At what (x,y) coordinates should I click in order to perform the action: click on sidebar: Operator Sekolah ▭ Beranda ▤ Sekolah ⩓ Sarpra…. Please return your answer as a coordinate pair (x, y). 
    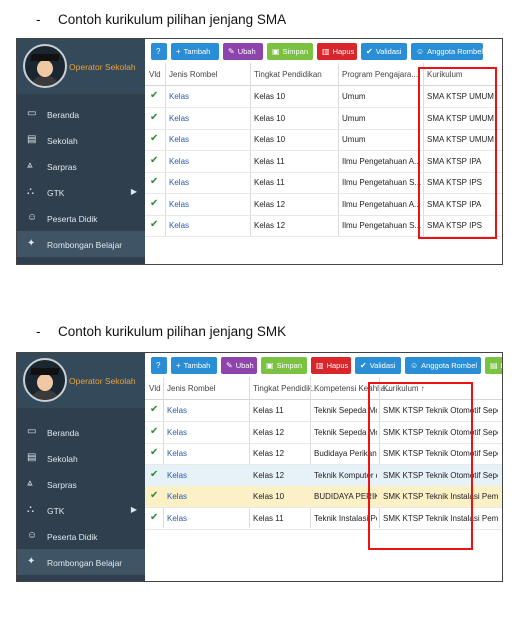
    Looking at the image, I should click on (81, 151).